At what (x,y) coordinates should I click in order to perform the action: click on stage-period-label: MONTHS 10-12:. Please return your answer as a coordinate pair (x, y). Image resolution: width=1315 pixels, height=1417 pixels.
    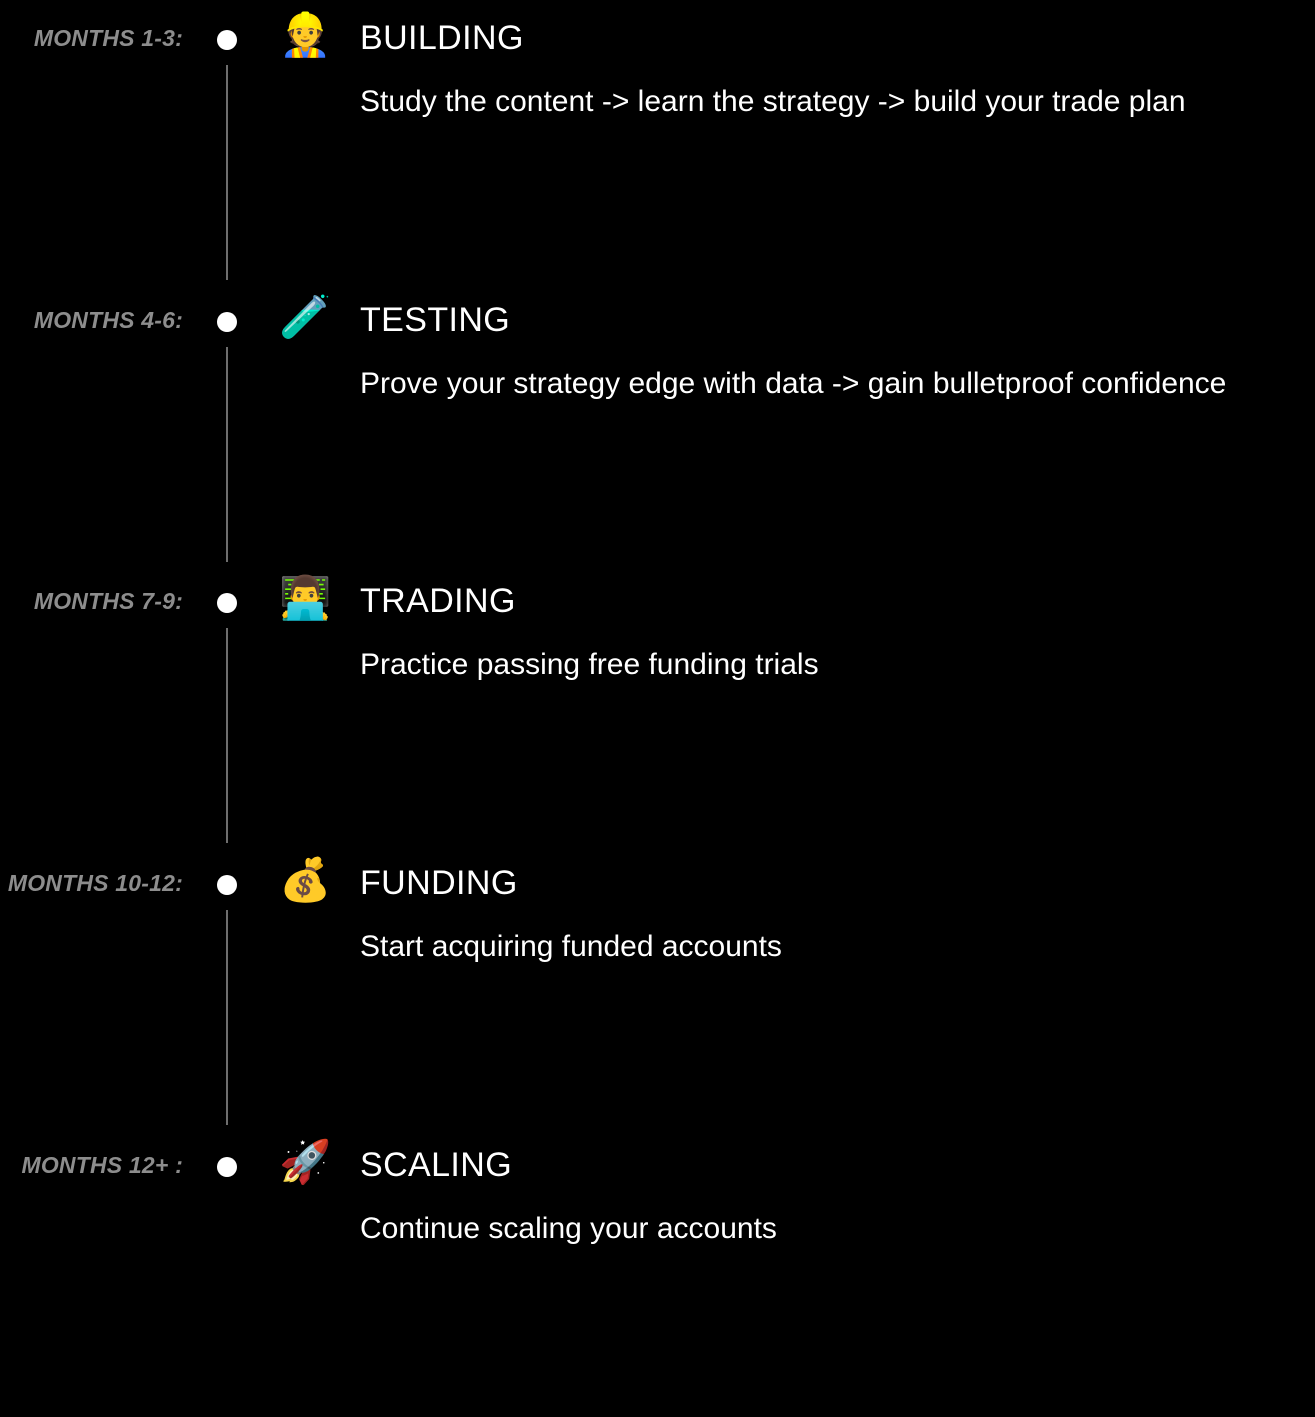
    Looking at the image, I should click on (95, 883).